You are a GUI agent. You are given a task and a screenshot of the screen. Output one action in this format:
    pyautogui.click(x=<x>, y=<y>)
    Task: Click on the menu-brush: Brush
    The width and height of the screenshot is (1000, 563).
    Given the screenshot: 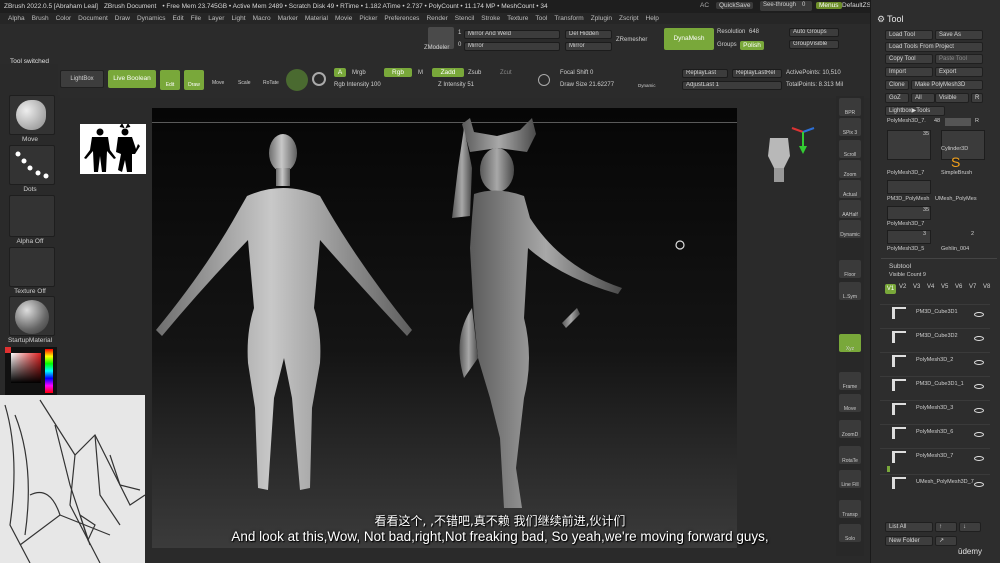 What is the action you would take?
    pyautogui.click(x=40, y=18)
    